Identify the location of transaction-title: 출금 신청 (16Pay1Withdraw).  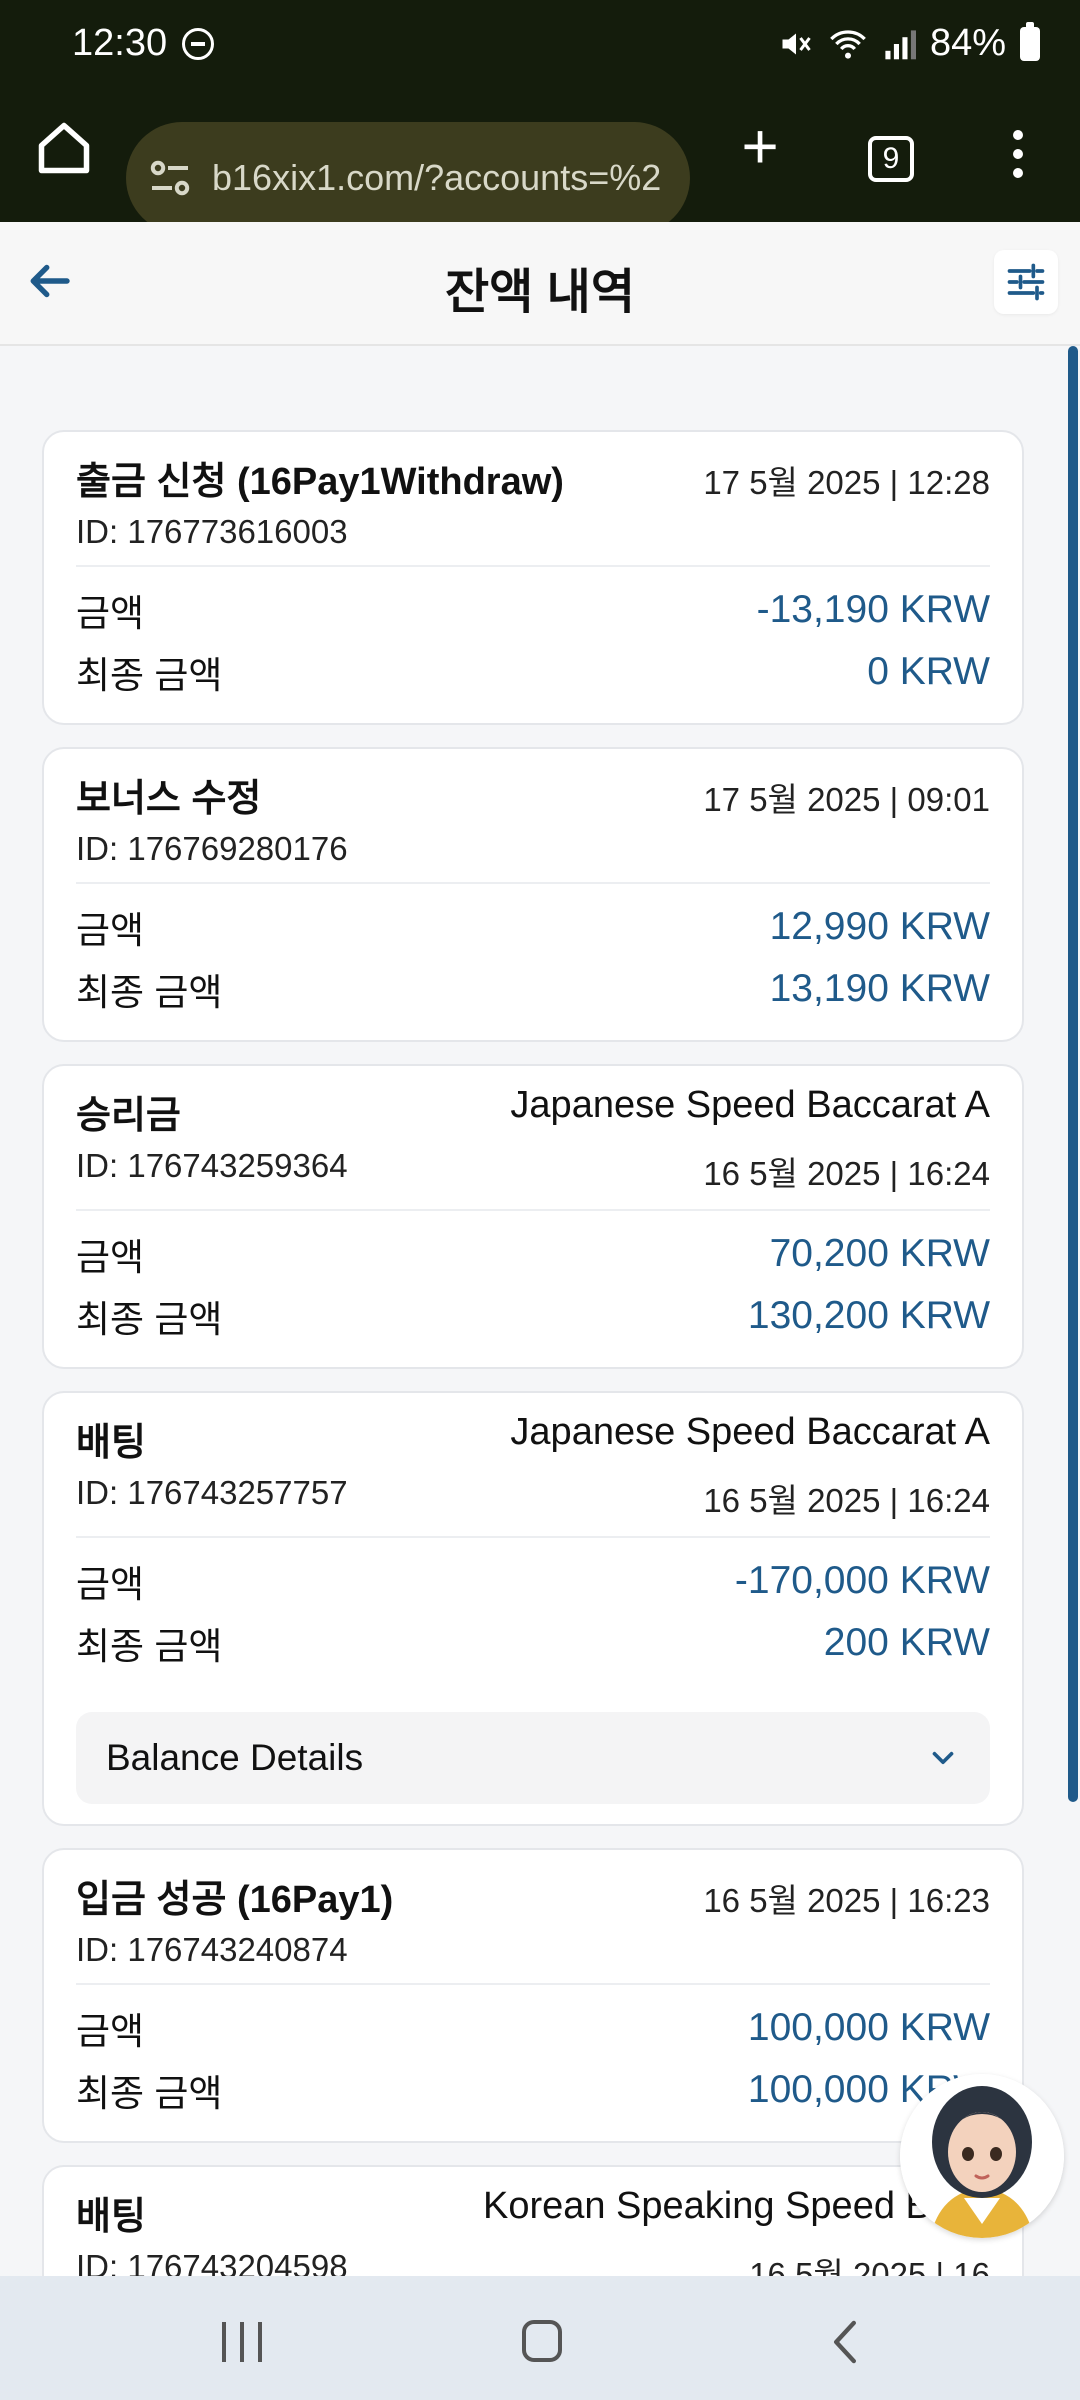
(320, 482).